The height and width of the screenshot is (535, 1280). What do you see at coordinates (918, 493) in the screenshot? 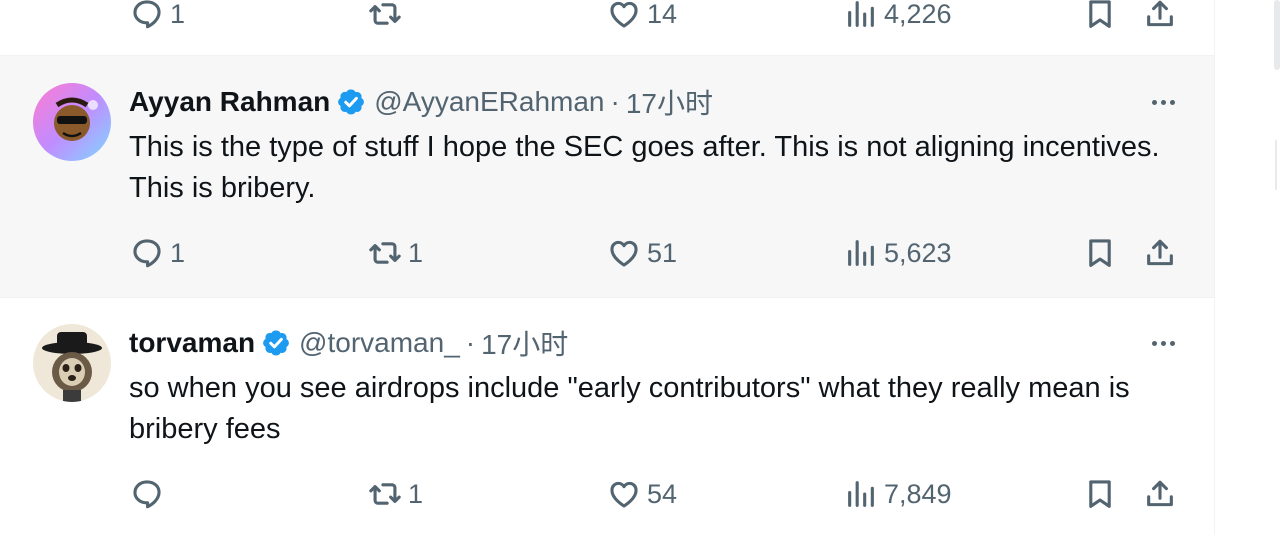
I see `view-count: 7,849` at bounding box center [918, 493].